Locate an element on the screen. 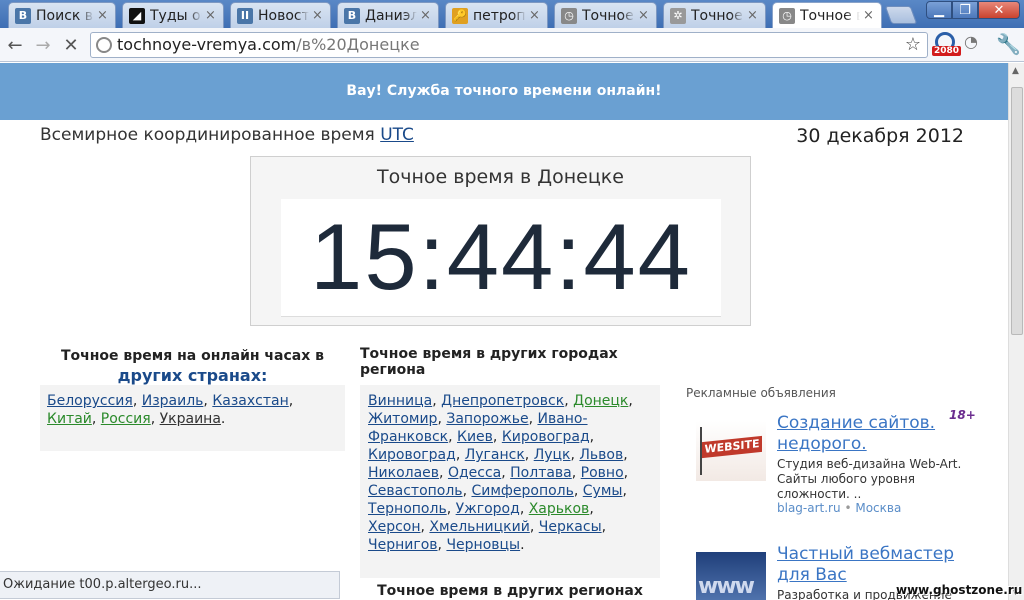 This screenshot has height=600, width=1024. list-link: Николаев is located at coordinates (403, 473).